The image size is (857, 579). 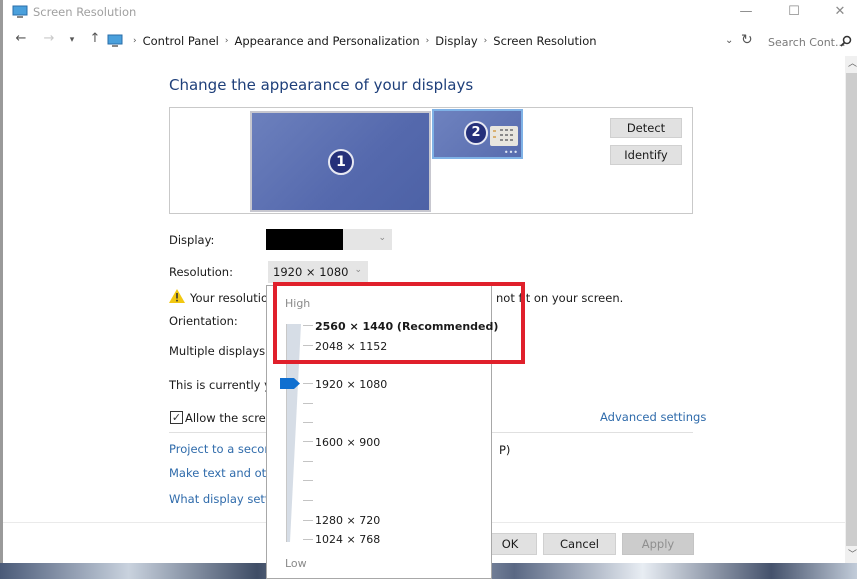 What do you see at coordinates (290, 383) in the screenshot?
I see `slider-thumb` at bounding box center [290, 383].